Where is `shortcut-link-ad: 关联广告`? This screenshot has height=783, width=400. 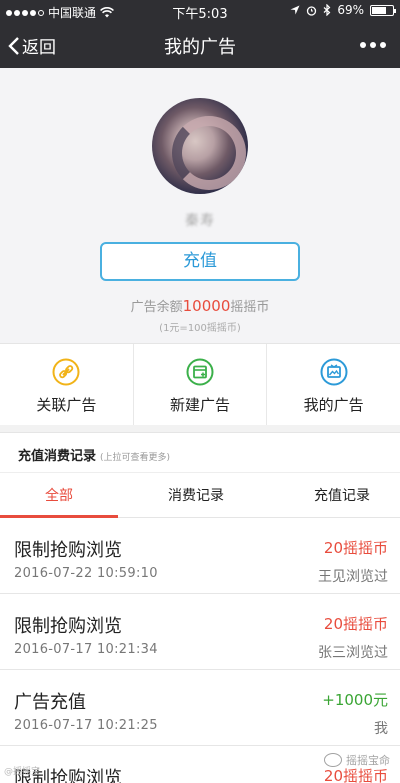
shortcut-link-ad: 关联广告 is located at coordinates (66, 384).